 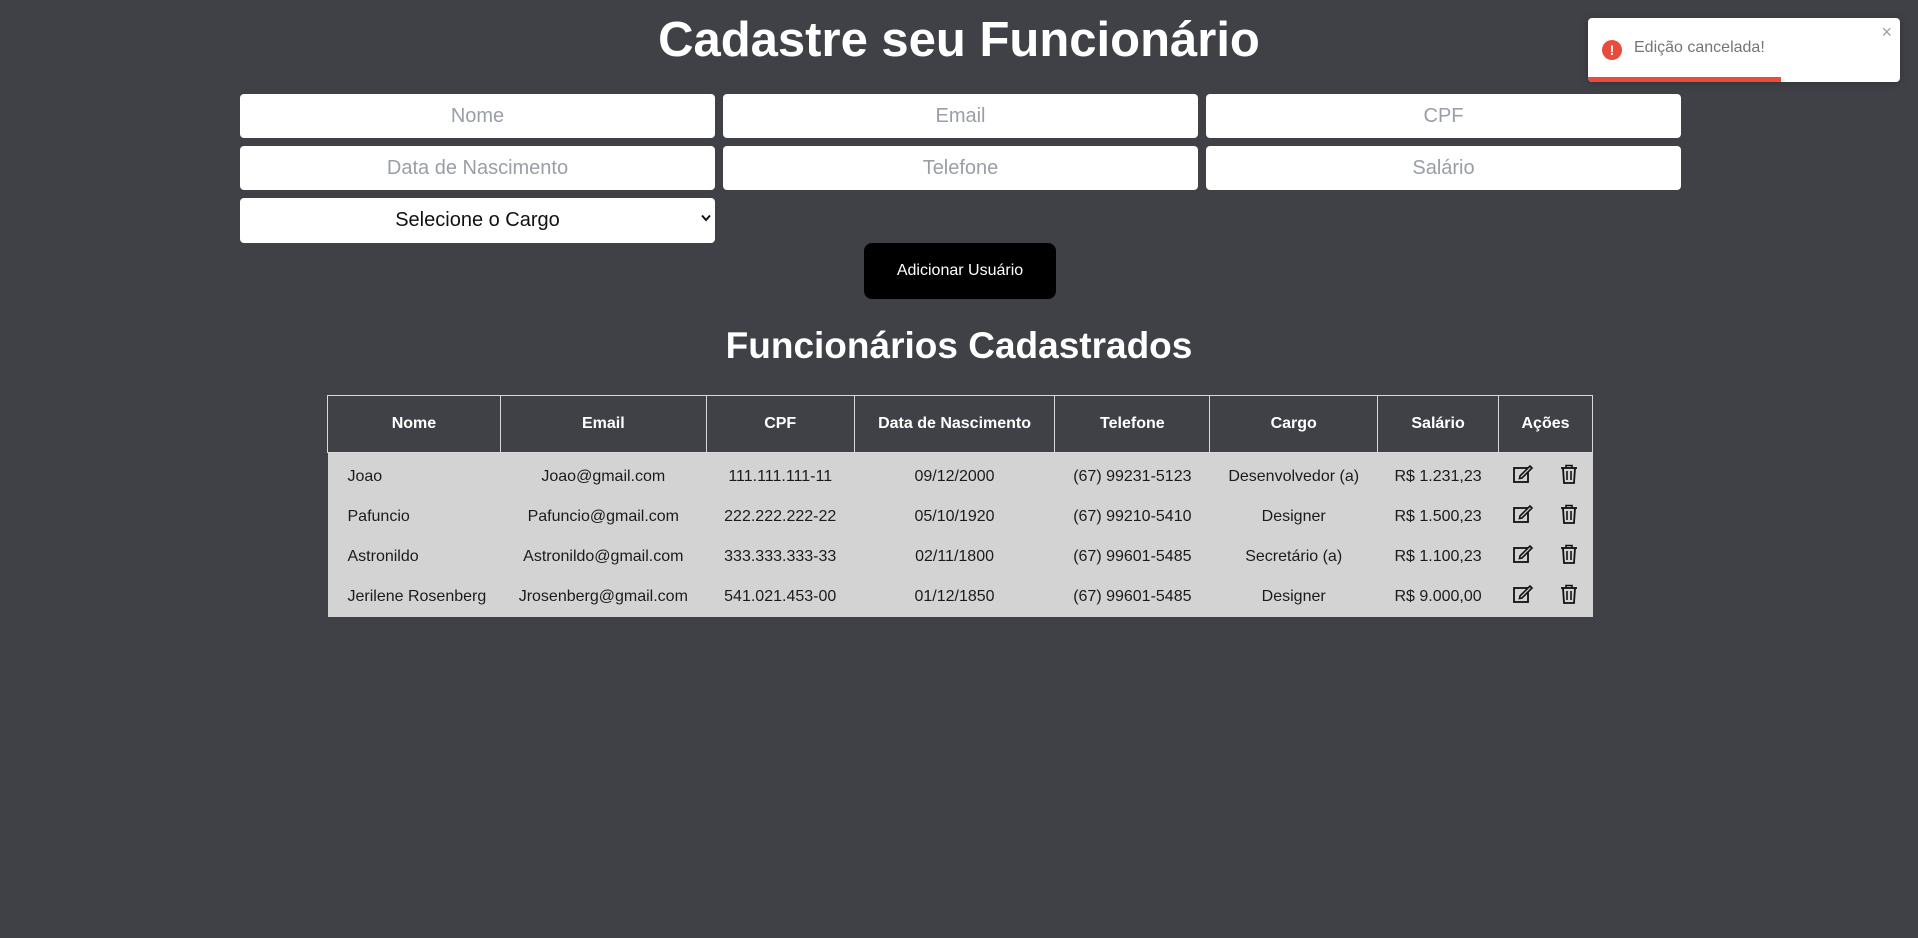 I want to click on column-header-nascimento: Data de Nascimento, so click(x=954, y=424).